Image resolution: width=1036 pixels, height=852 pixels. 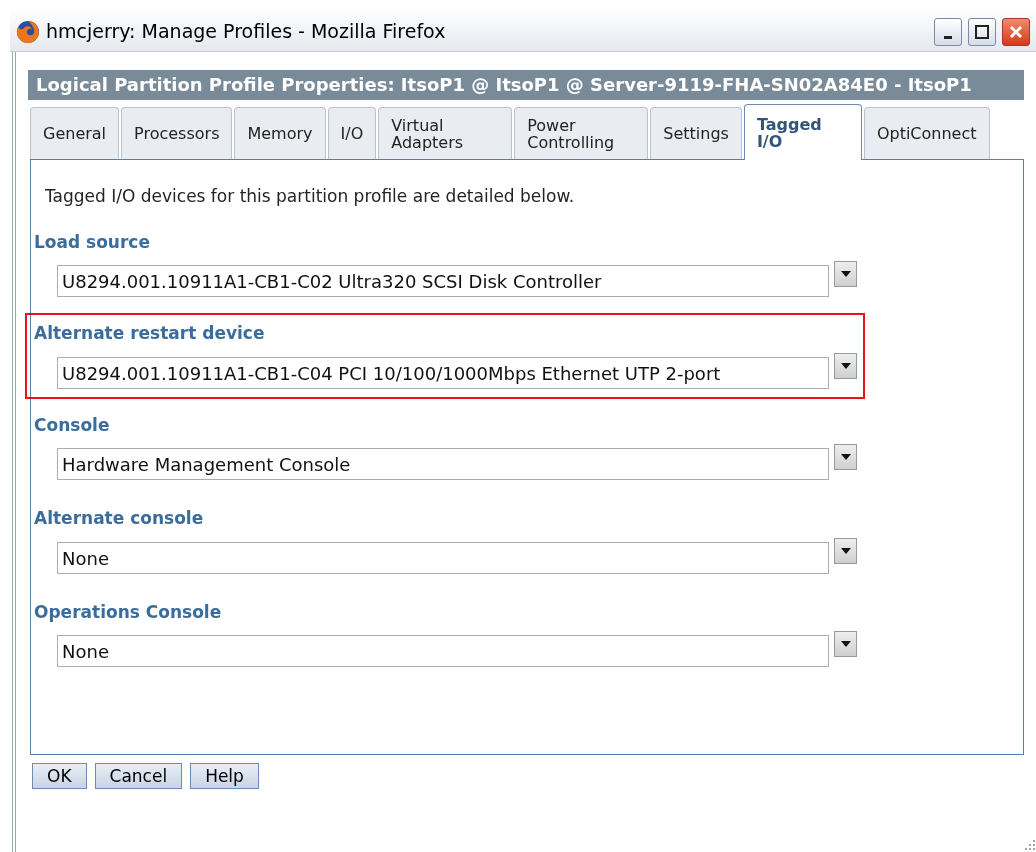 What do you see at coordinates (92, 242) in the screenshot?
I see `field-label: Load source` at bounding box center [92, 242].